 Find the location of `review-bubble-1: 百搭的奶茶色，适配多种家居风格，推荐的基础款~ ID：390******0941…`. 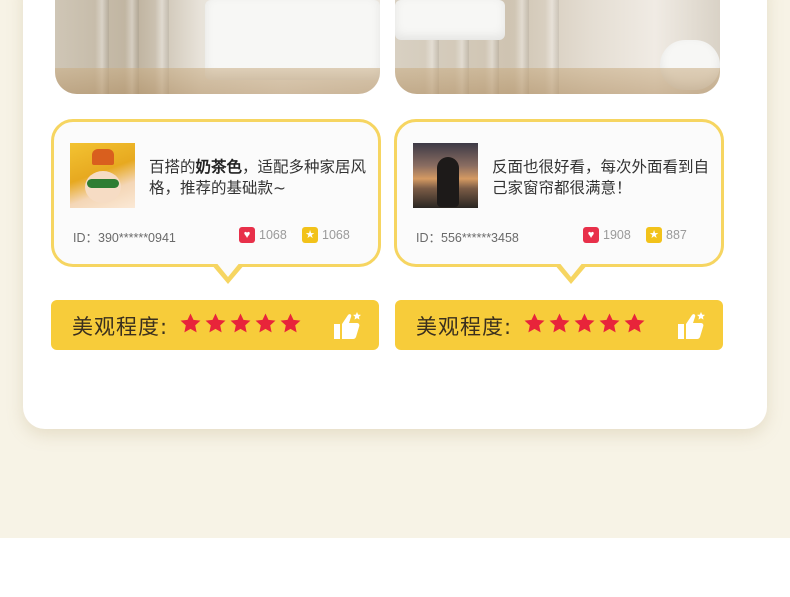

review-bubble-1: 百搭的奶茶色，适配多种家居风格，推荐的基础款~ ID：390******0941… is located at coordinates (216, 193).